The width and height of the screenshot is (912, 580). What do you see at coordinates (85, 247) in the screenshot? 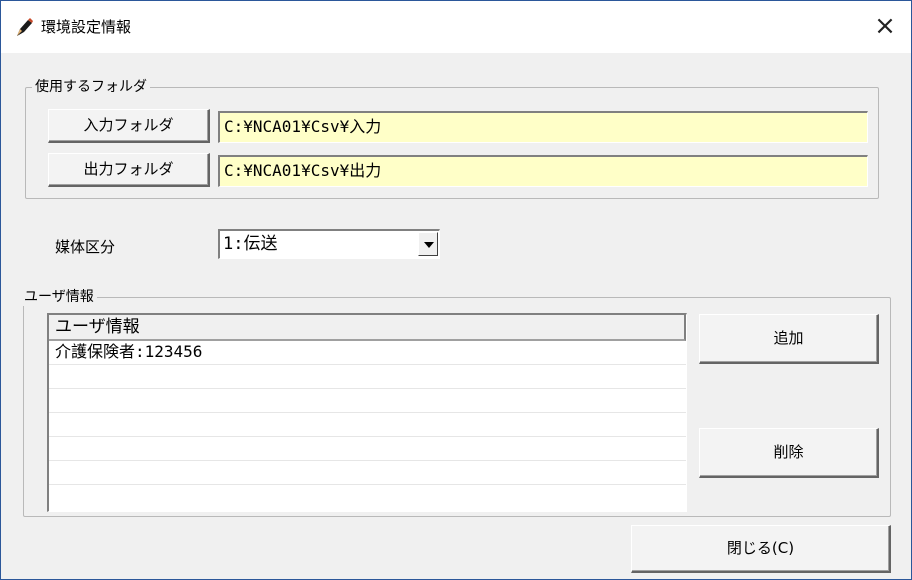
I see `media-type-label: 媒体区分` at bounding box center [85, 247].